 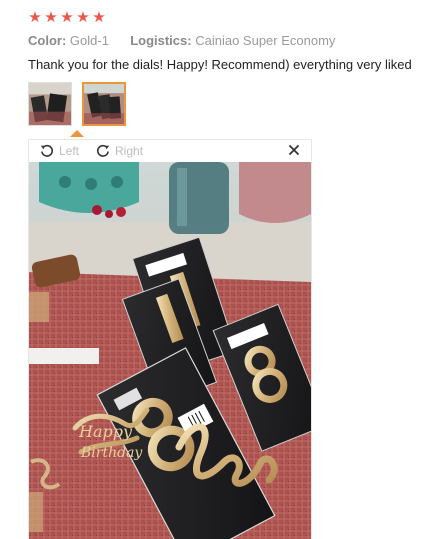 What do you see at coordinates (170, 151) in the screenshot?
I see `viewer-toolbar: Left Right` at bounding box center [170, 151].